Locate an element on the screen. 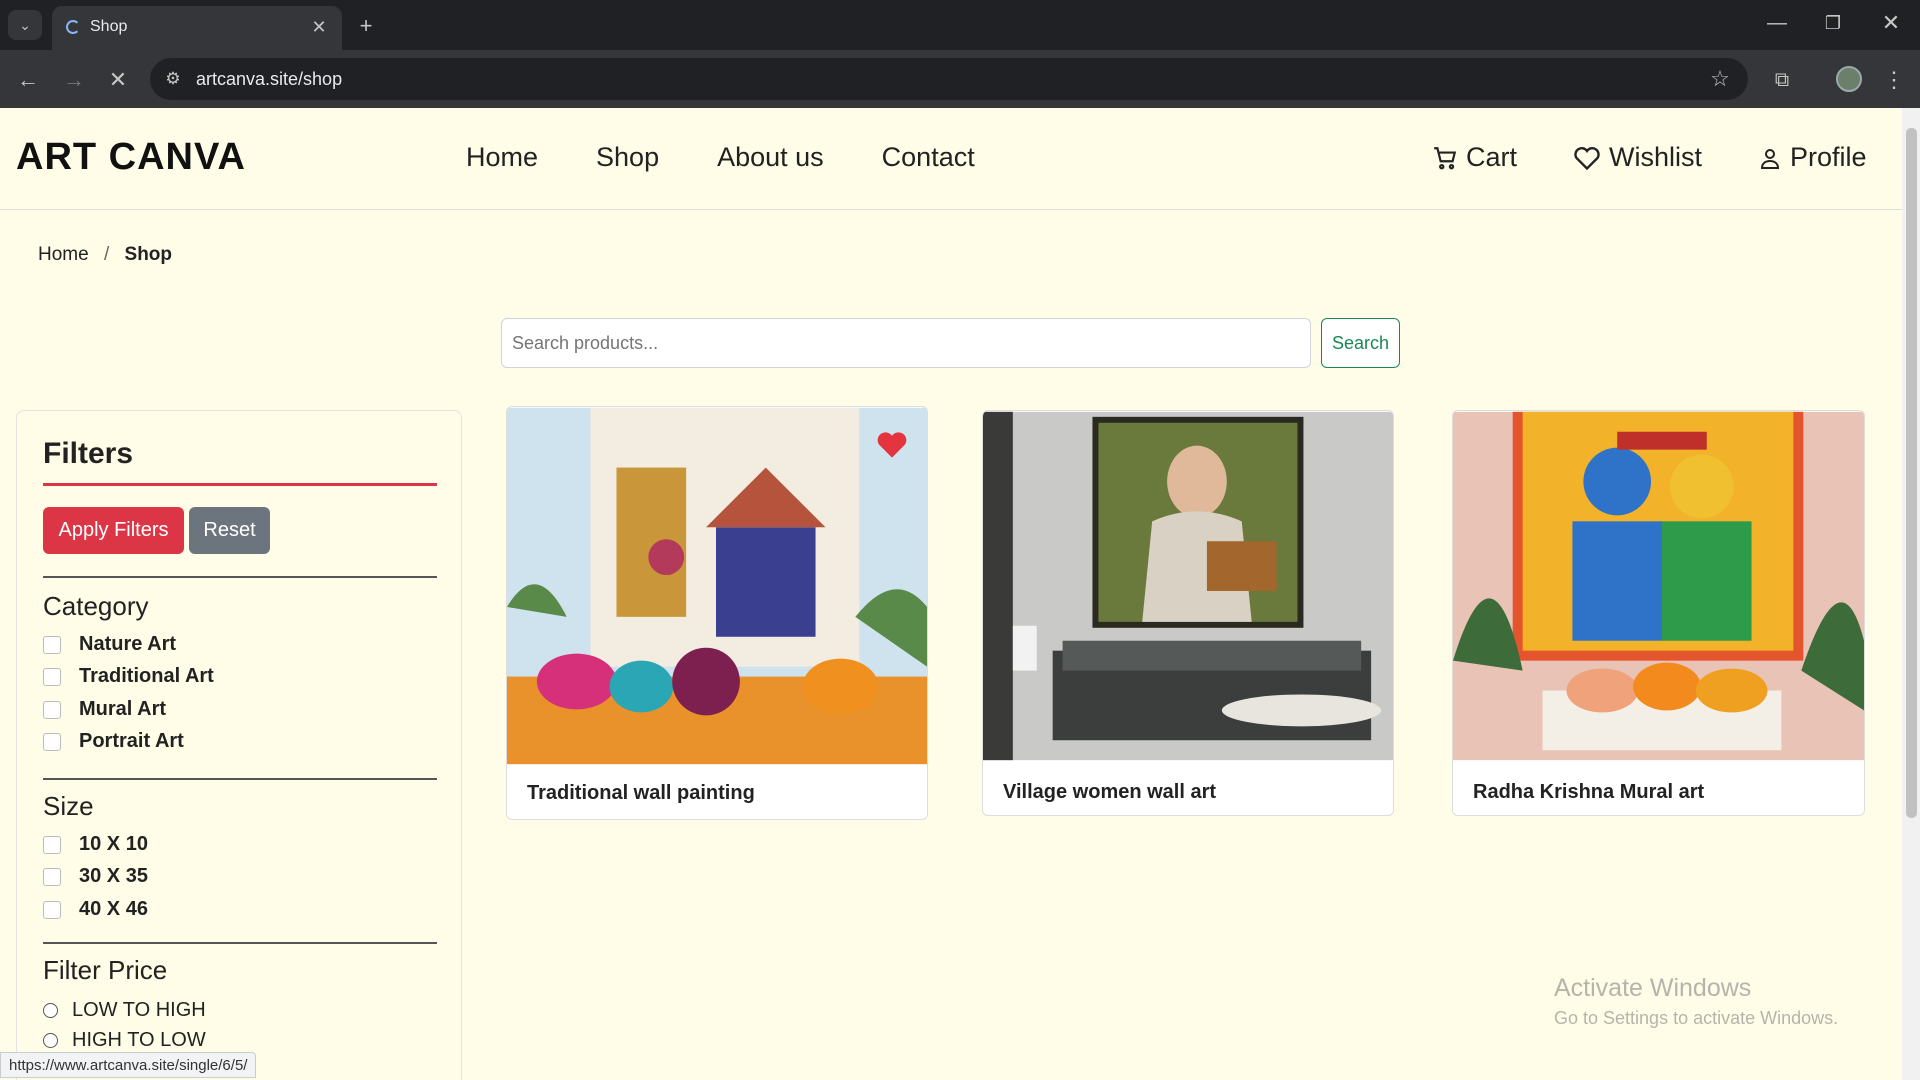 Image resolution: width=1920 pixels, height=1080 pixels. cart-link: Cart is located at coordinates (1474, 157).